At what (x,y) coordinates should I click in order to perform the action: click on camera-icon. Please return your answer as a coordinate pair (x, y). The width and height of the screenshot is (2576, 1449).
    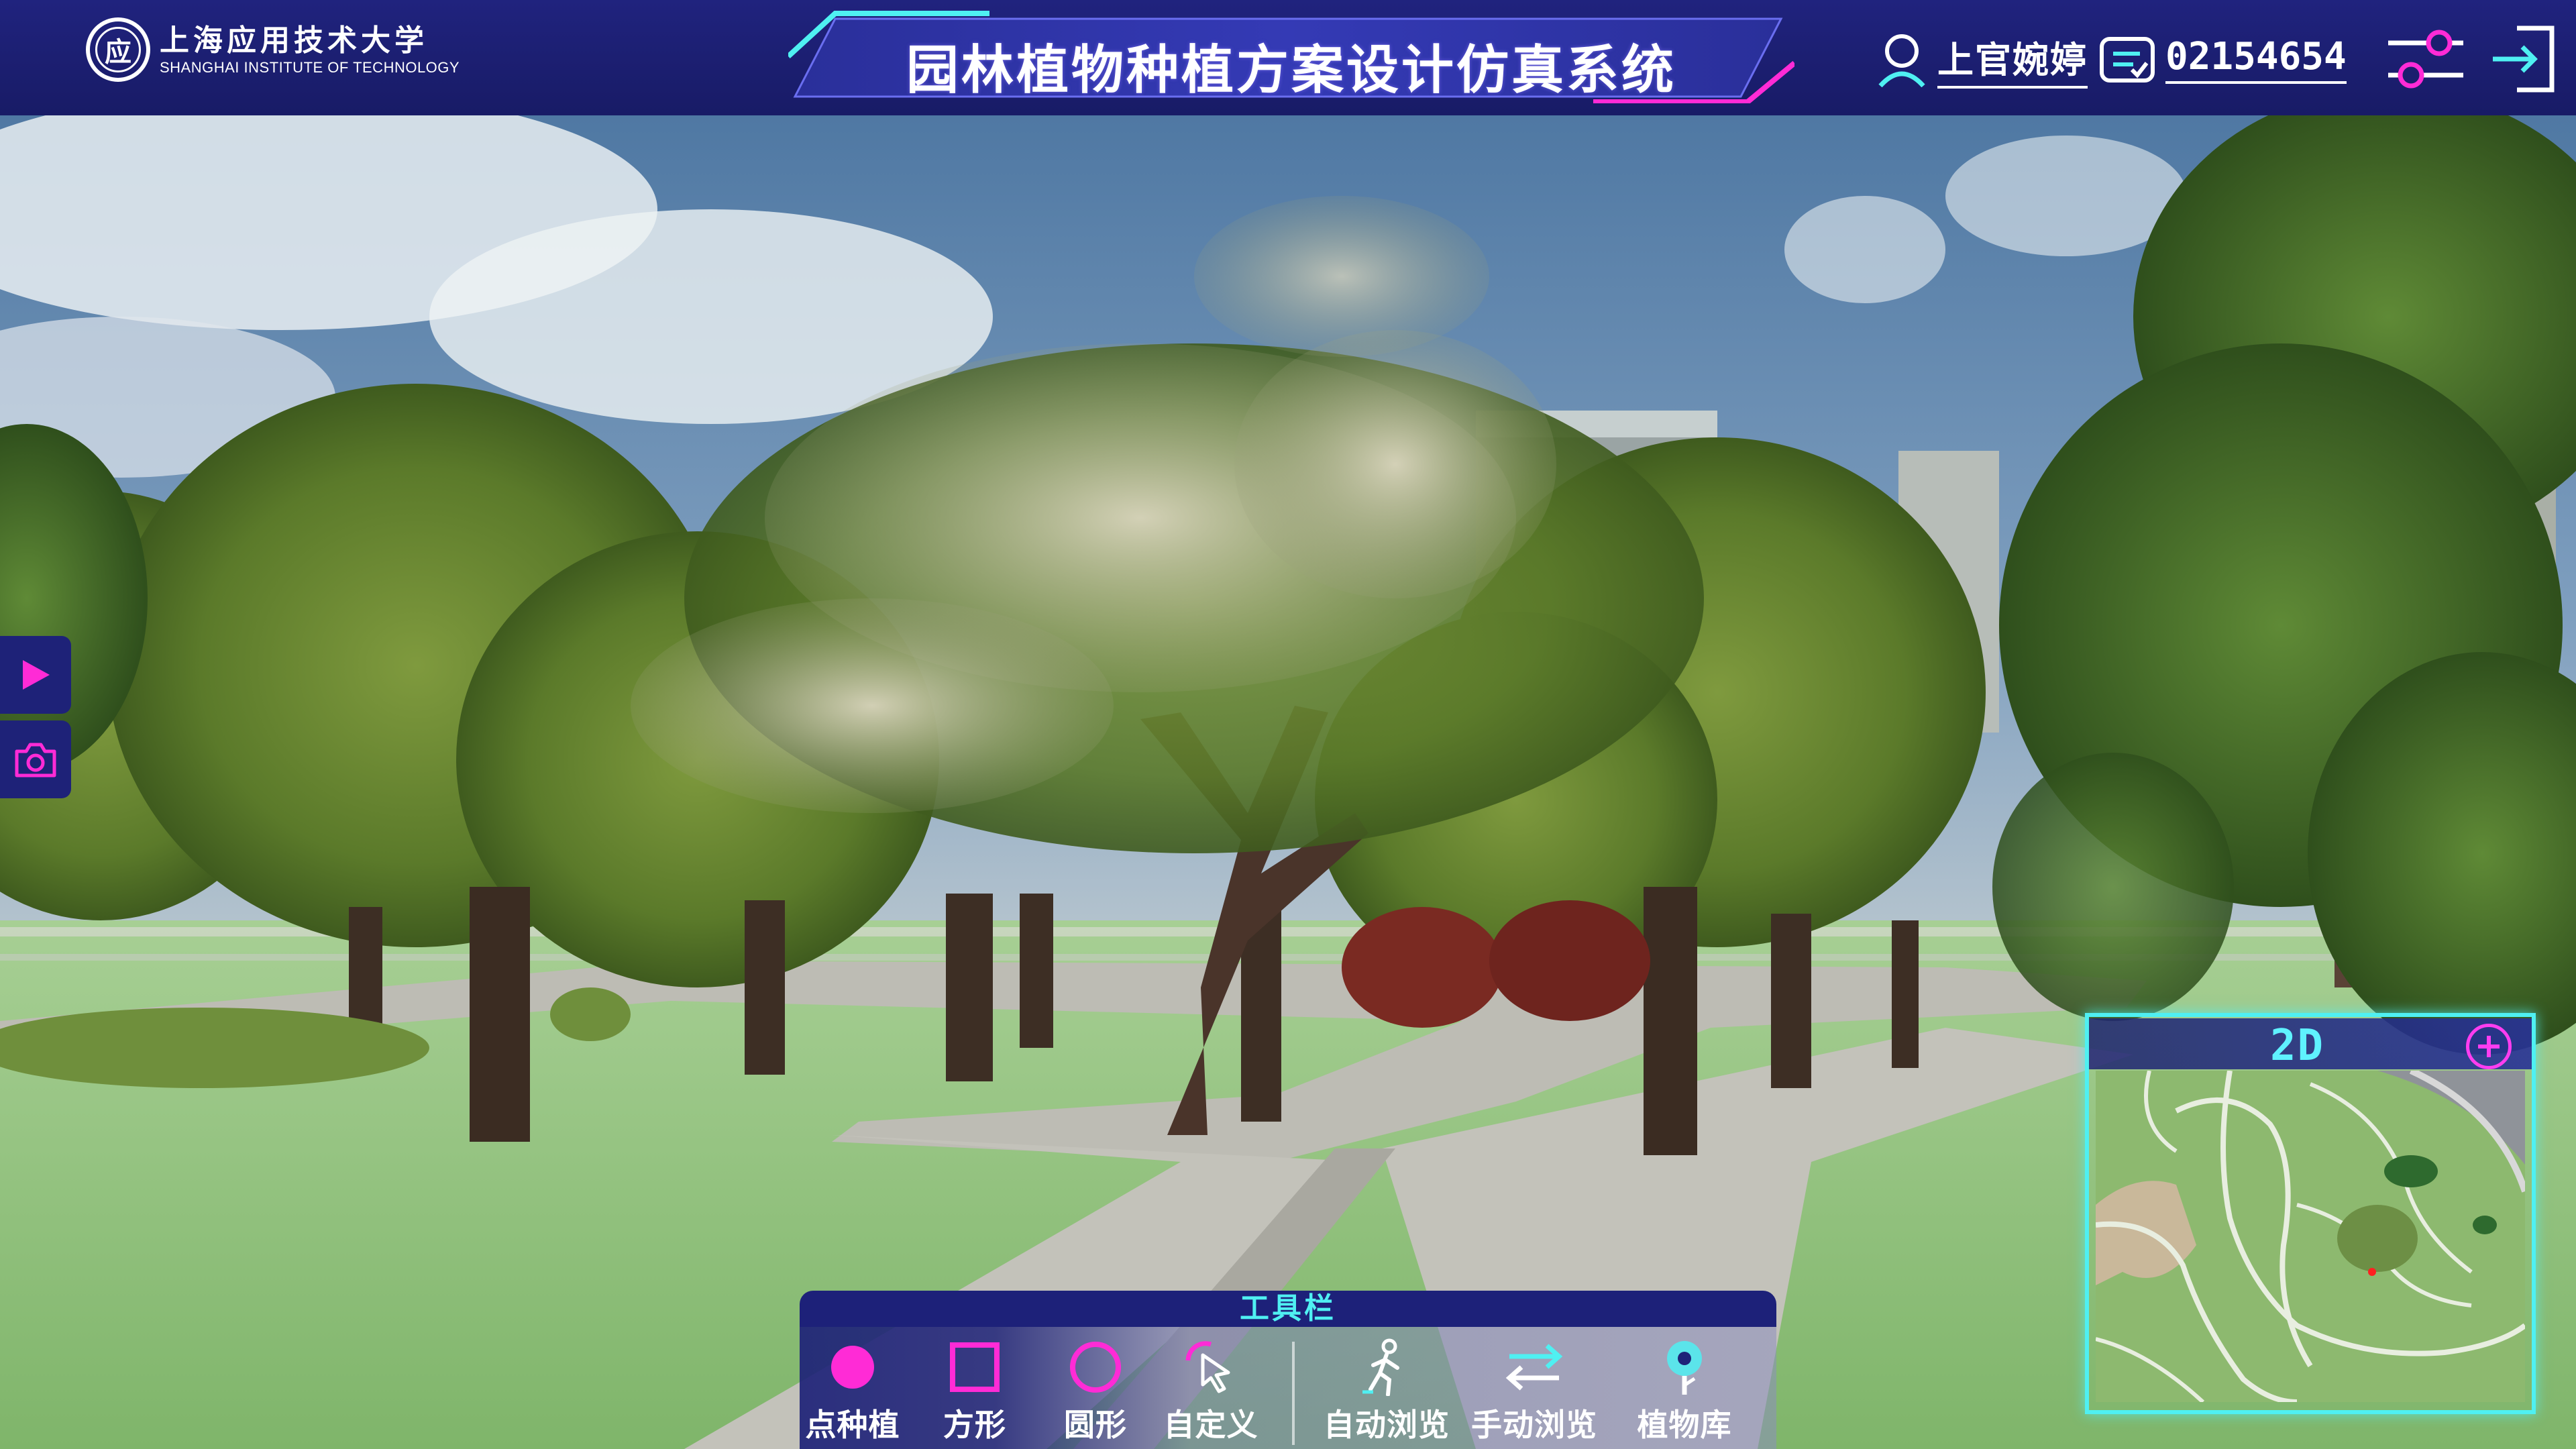
    Looking at the image, I should click on (35, 760).